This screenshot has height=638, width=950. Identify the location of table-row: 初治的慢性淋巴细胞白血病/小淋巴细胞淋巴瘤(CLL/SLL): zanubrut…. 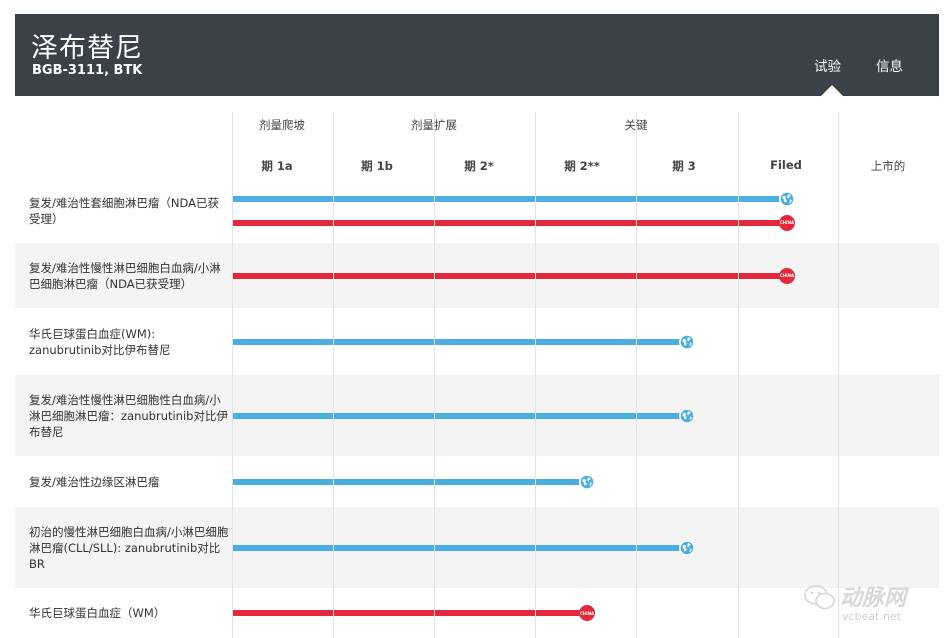
(477, 547).